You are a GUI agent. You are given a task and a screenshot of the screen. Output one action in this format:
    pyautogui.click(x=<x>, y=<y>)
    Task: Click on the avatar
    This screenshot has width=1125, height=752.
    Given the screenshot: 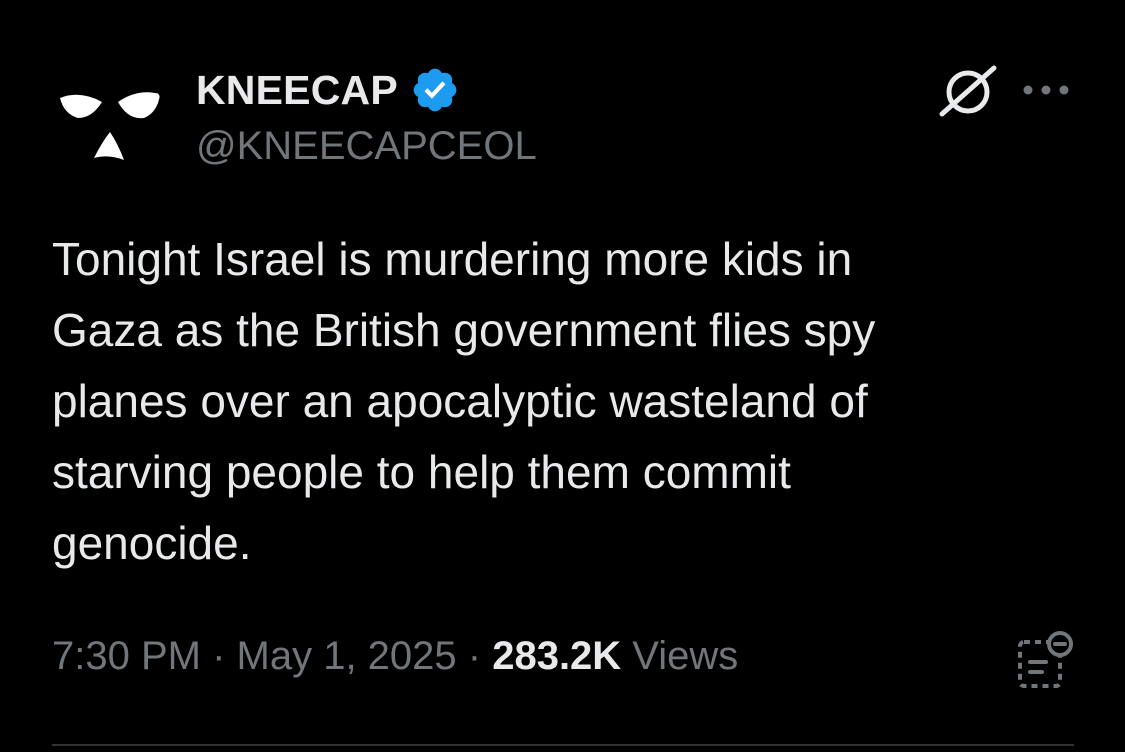 What is the action you would take?
    pyautogui.click(x=110, y=126)
    